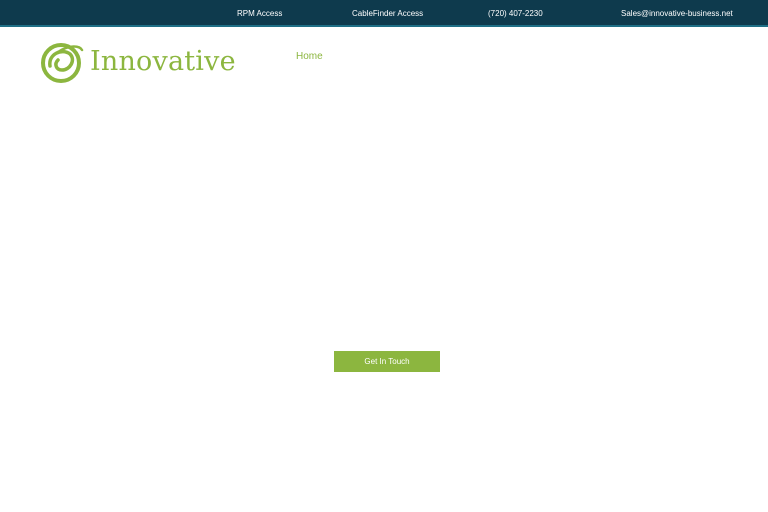  What do you see at coordinates (677, 13) in the screenshot?
I see `email-link: Sales@innovative-business.net` at bounding box center [677, 13].